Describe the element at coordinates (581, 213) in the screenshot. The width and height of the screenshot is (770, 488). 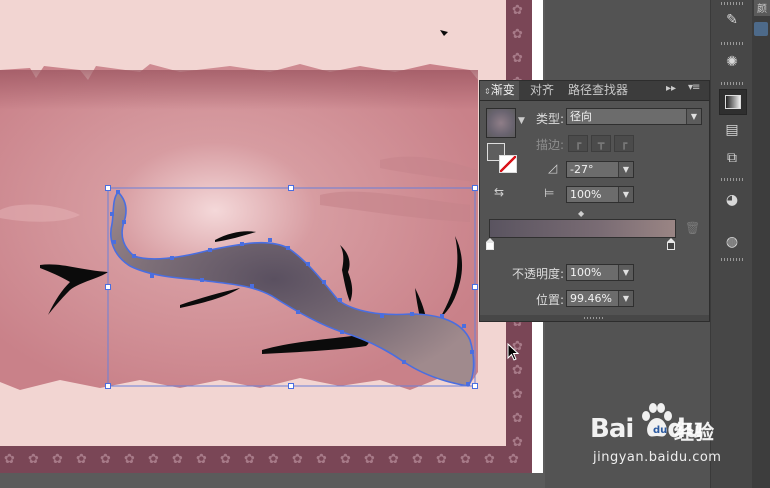
I see `gradient-midpoint-diamond: ◆` at that location.